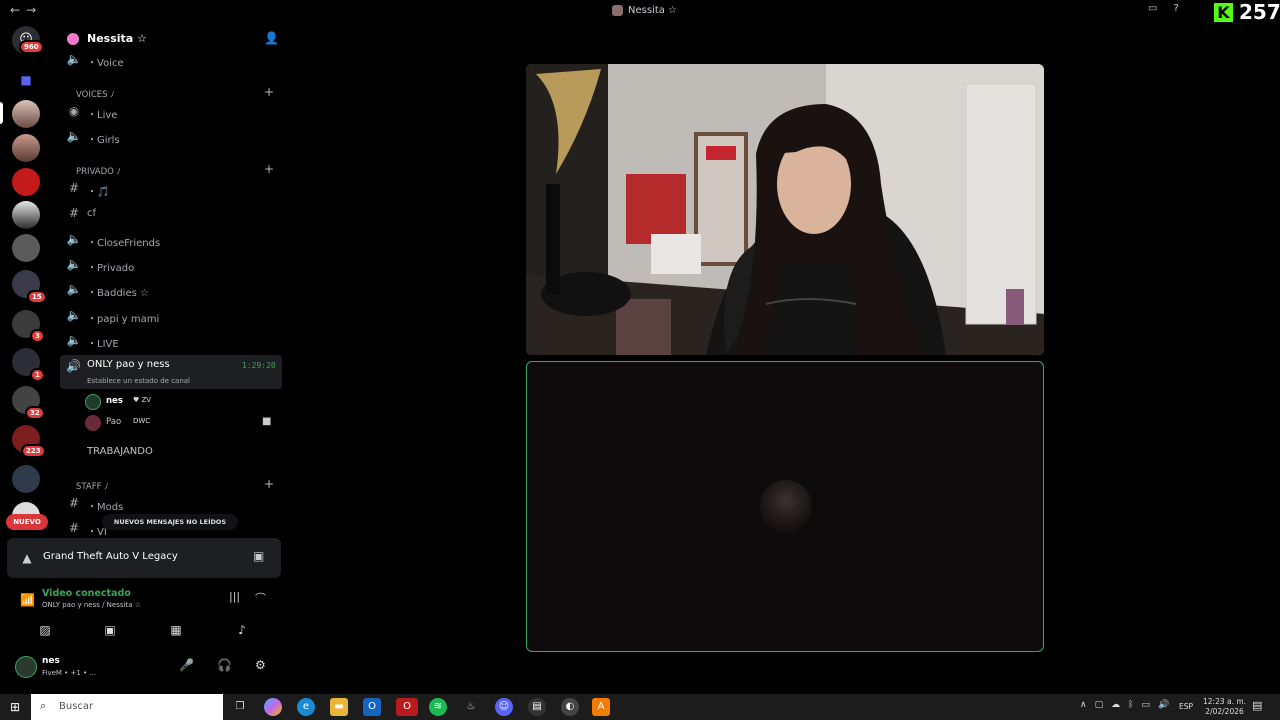 The width and height of the screenshot is (1280, 720). Describe the element at coordinates (169, 189) in the screenshot. I see `channel-music: # ・🎵` at that location.